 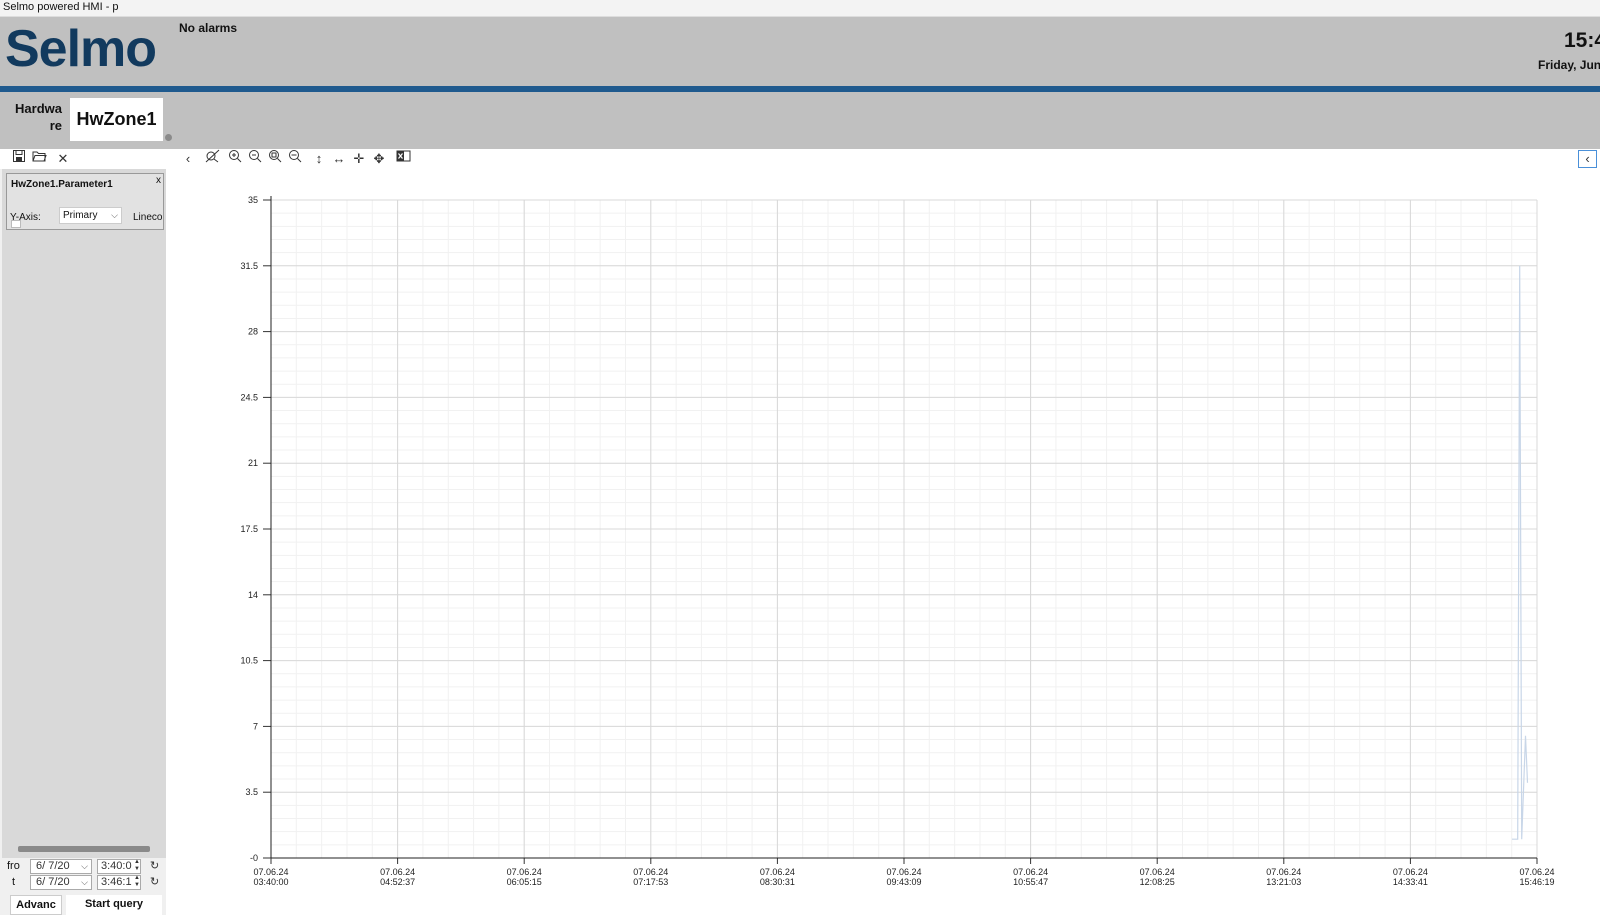 What do you see at coordinates (1569, 65) in the screenshot?
I see `clock-date: Friday, Jun` at bounding box center [1569, 65].